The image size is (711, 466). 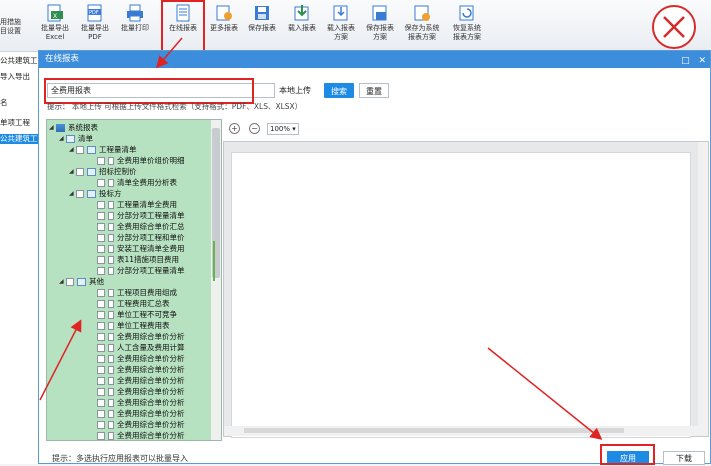 I want to click on toolbar-label: PDF, so click(x=95, y=37).